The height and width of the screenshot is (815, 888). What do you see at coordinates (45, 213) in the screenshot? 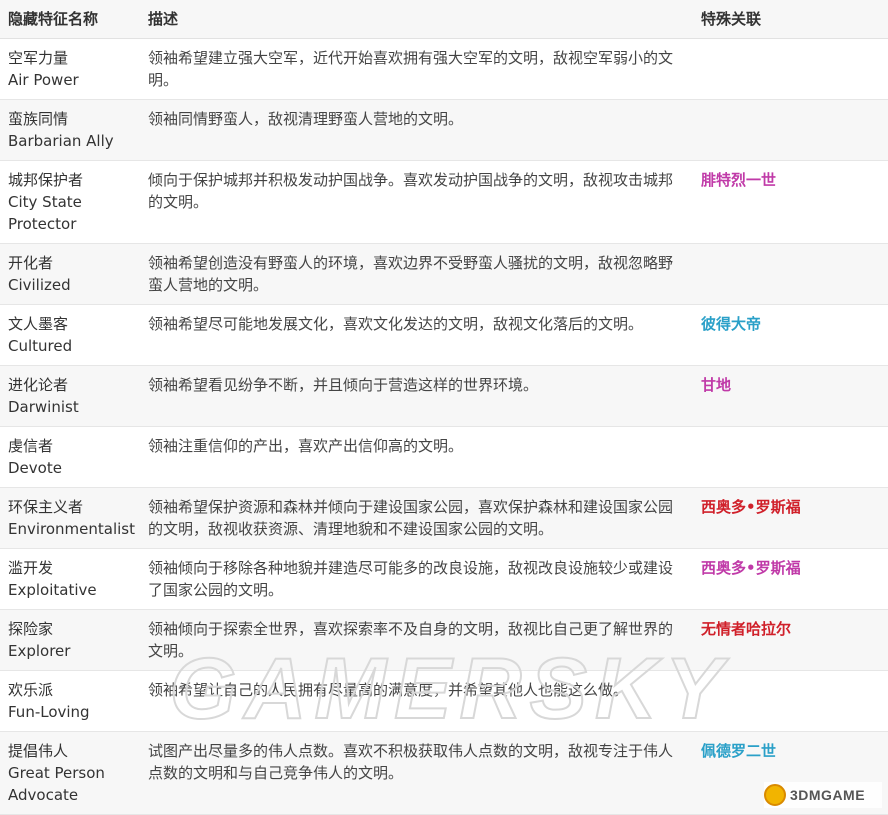
I see `trait-name-en: City State Protector` at bounding box center [45, 213].